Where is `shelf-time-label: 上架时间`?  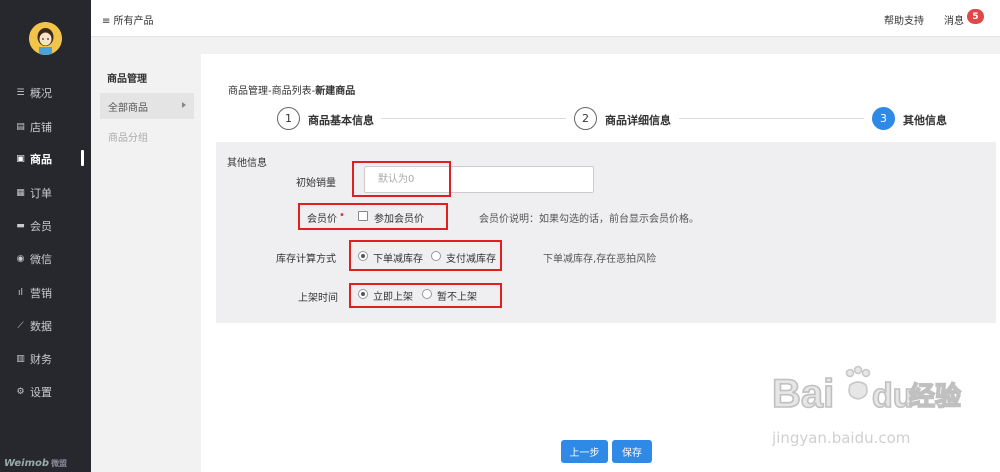
shelf-time-label: 上架时间 is located at coordinates (318, 298).